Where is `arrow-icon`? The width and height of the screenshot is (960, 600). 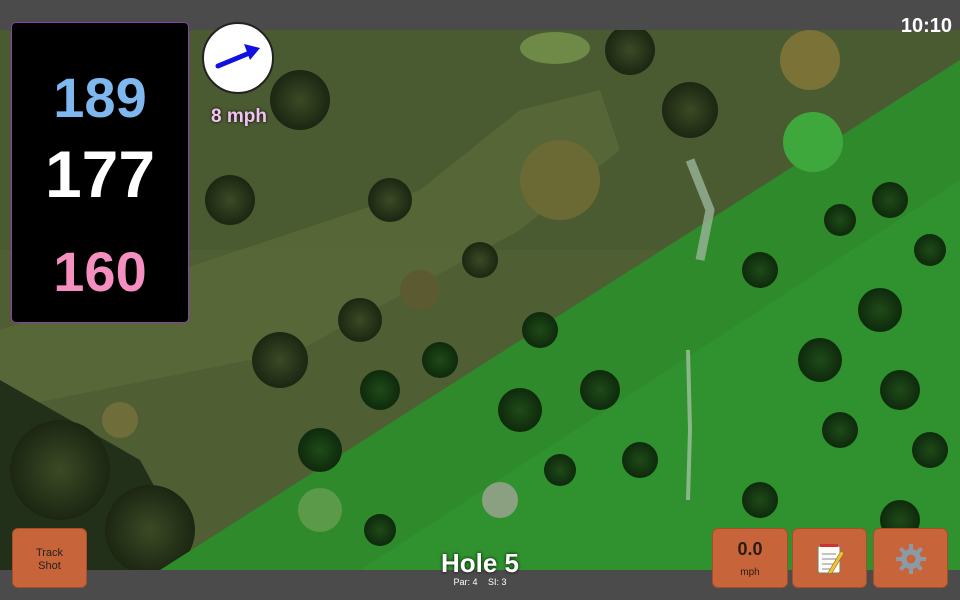
arrow-icon is located at coordinates (237, 56).